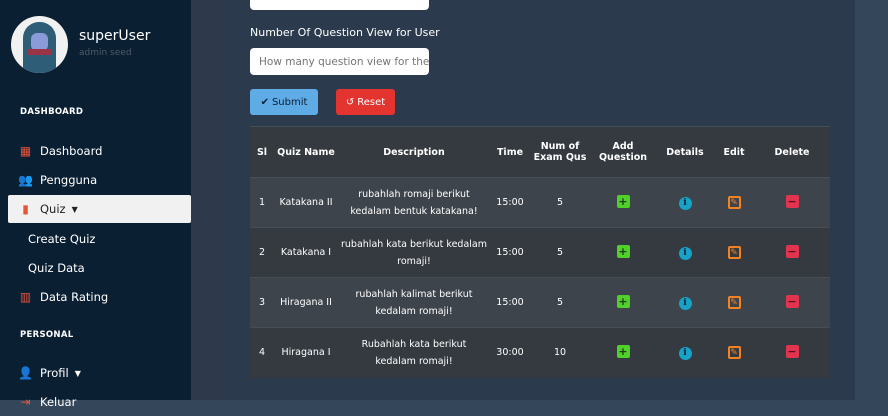 This screenshot has width=888, height=416. I want to click on cell-num-exam: 10, so click(560, 353).